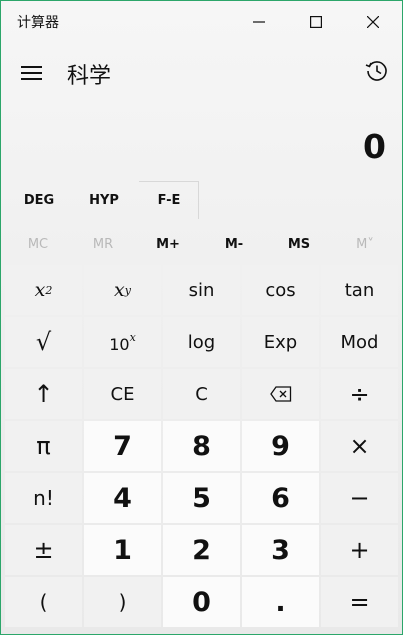 The image size is (403, 635). Describe the element at coordinates (280, 602) in the screenshot. I see `decimal-point-button: .` at that location.